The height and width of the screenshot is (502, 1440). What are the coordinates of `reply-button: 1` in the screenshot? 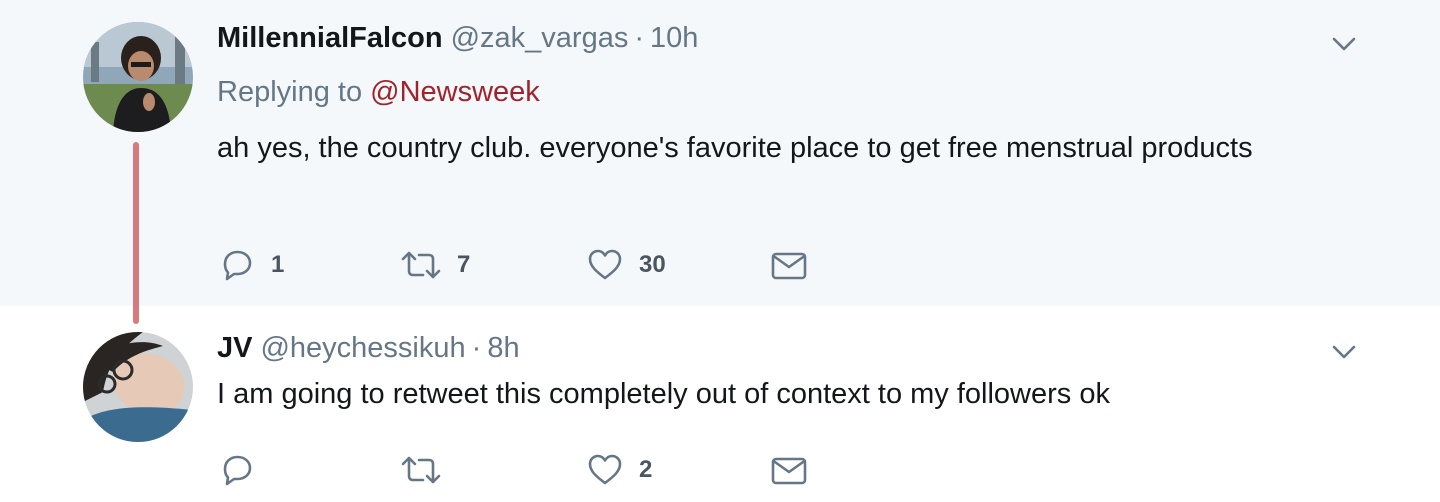 It's located at (250, 265).